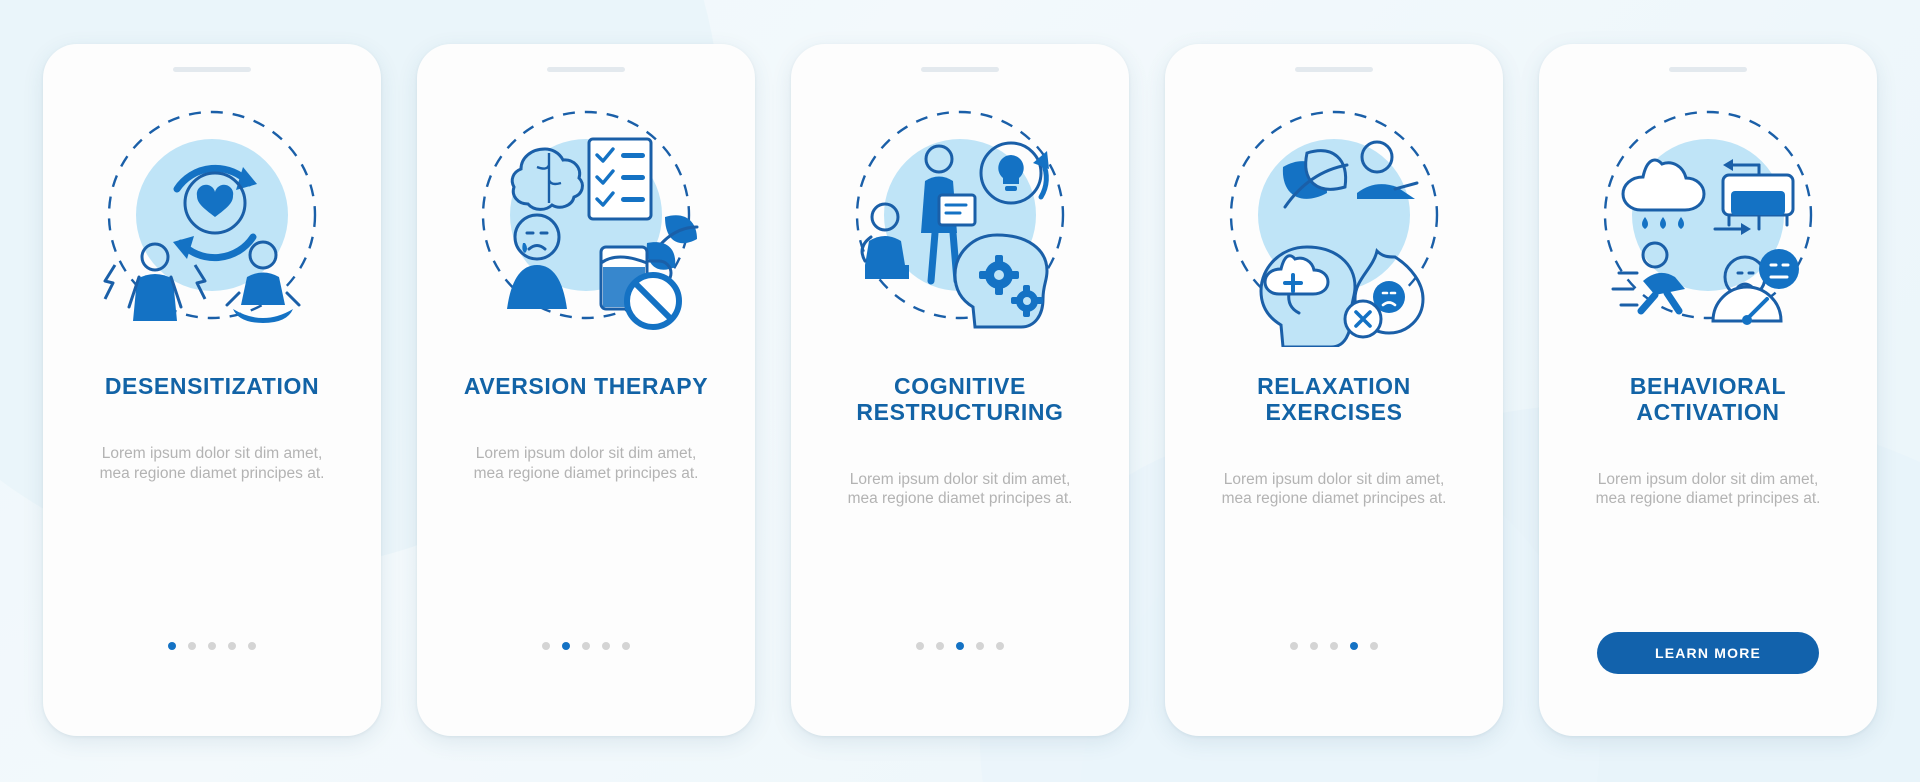  I want to click on illustration-cognitive-restructuring, so click(960, 222).